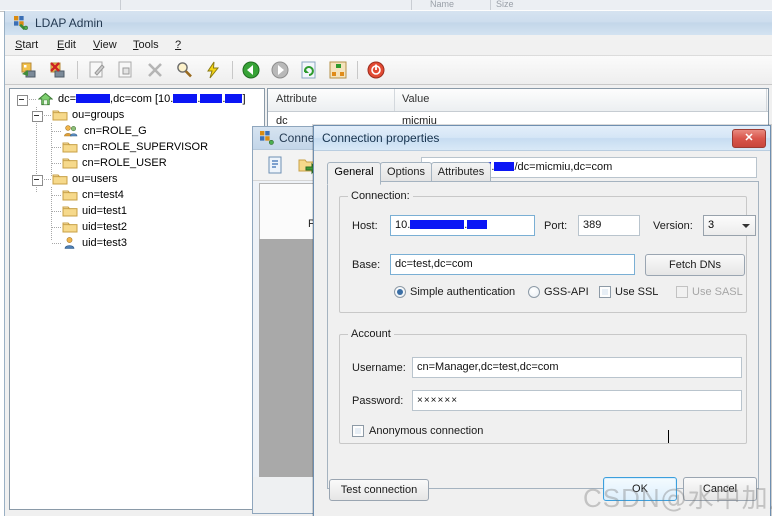  Describe the element at coordinates (104, 211) in the screenshot. I see `tree-label: uid=test1` at that location.